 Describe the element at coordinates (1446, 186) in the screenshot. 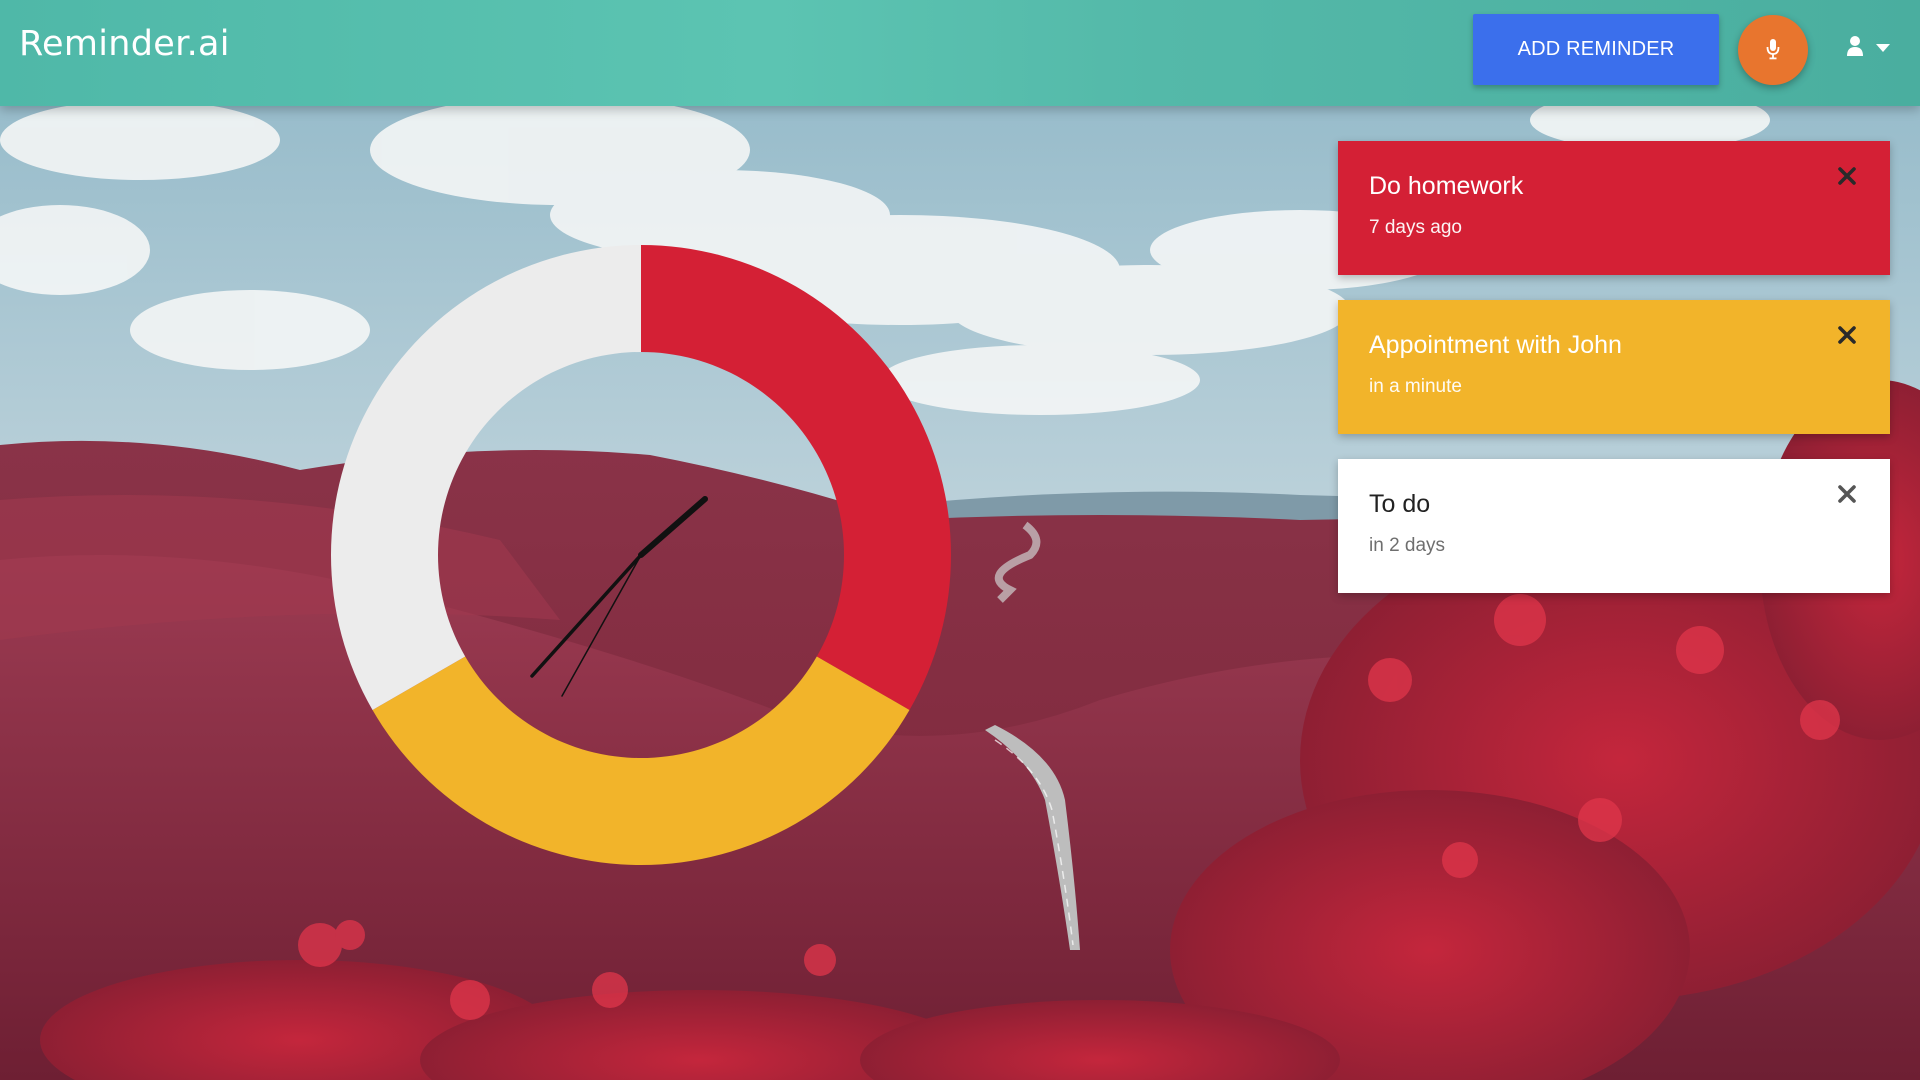

I see `reminder-title: Do homework` at that location.